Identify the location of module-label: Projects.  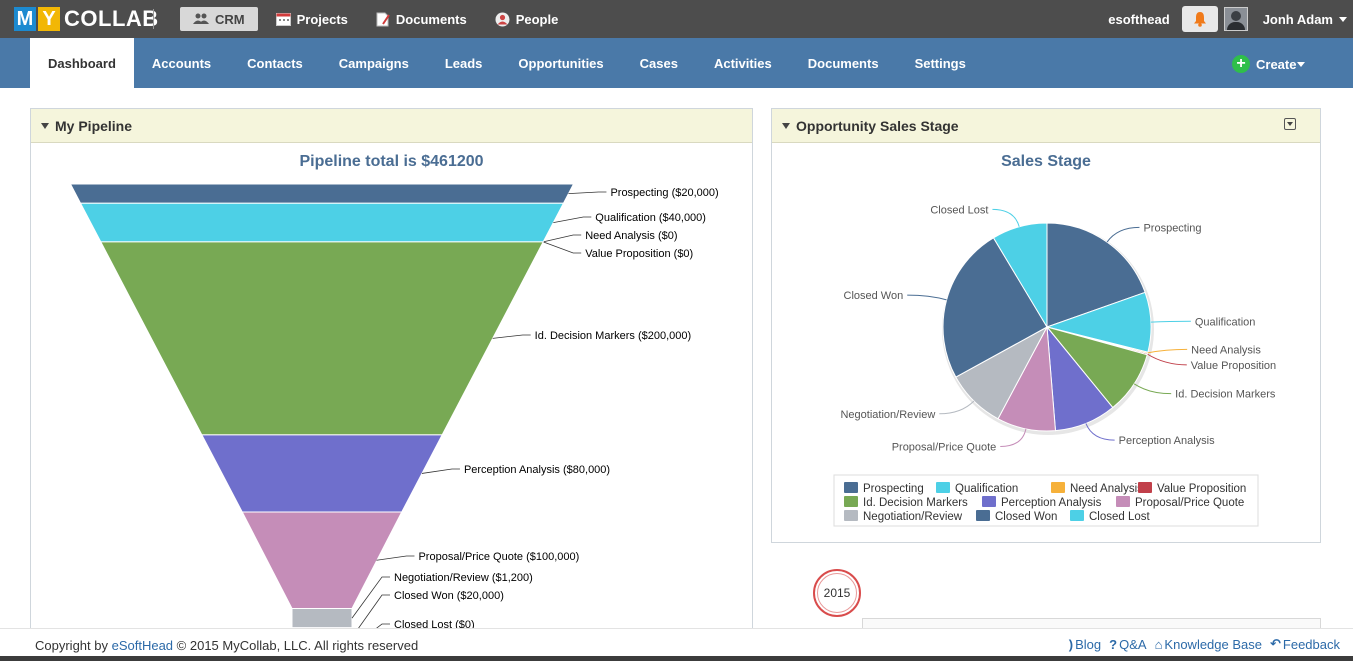
(322, 19).